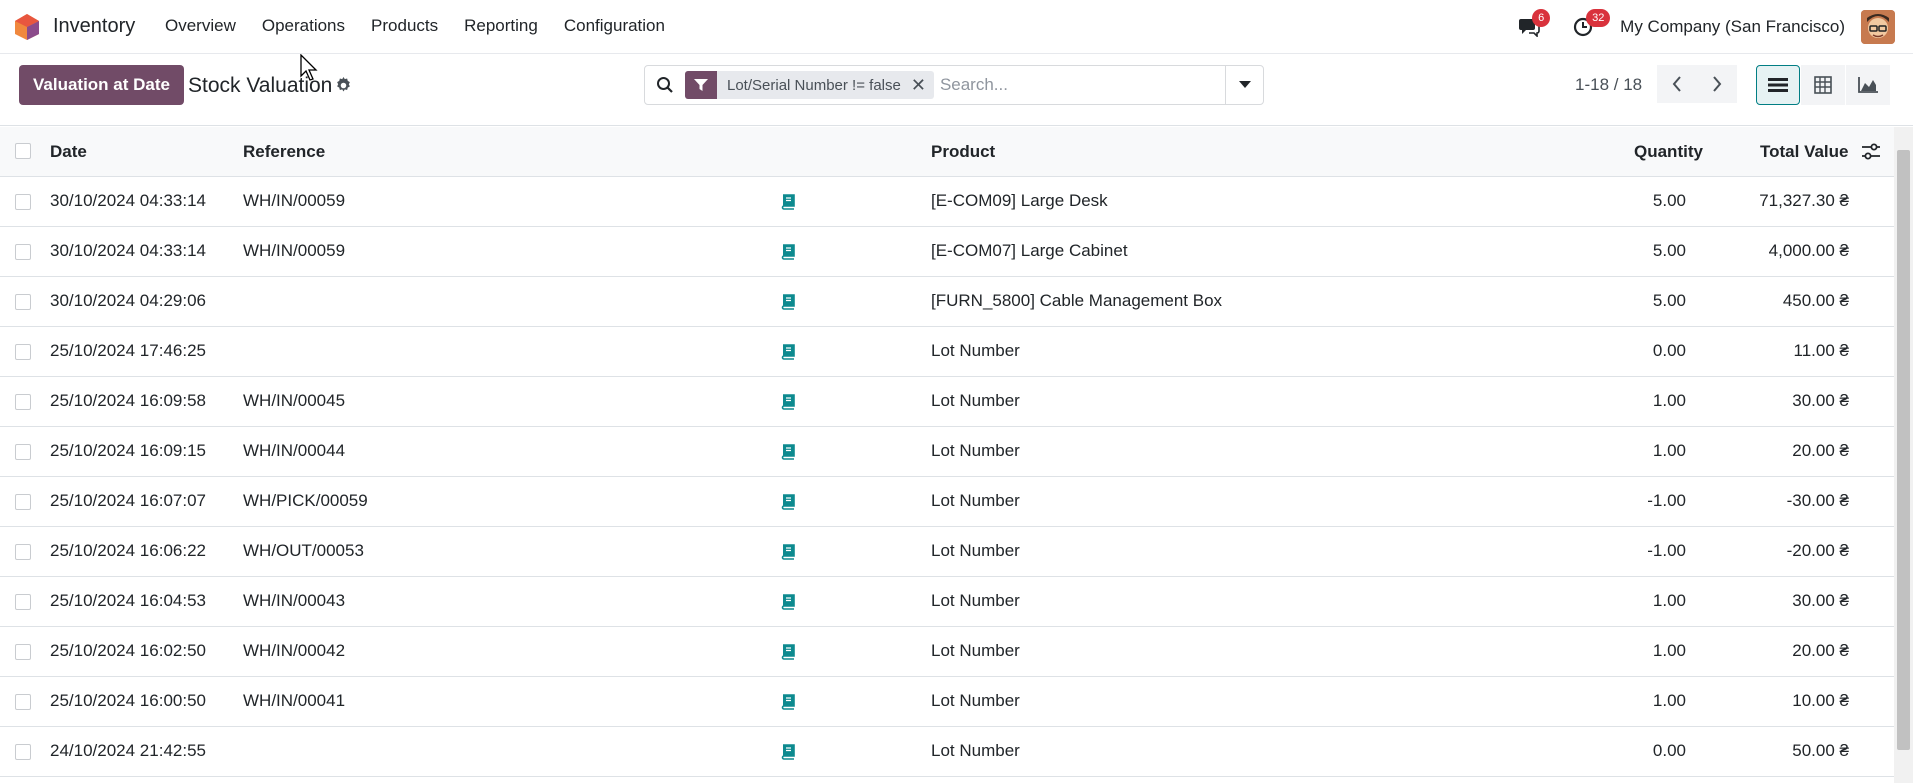 Image resolution: width=1913 pixels, height=783 pixels. Describe the element at coordinates (128, 650) in the screenshot. I see `cell-date: 25/10/2024 16:02:50` at that location.